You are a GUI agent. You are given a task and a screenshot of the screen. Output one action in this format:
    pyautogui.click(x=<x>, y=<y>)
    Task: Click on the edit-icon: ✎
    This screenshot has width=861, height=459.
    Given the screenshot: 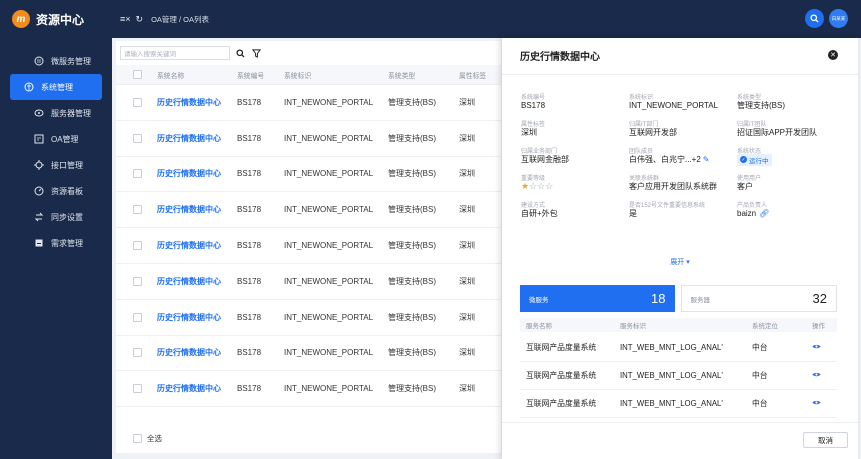 What is the action you would take?
    pyautogui.click(x=706, y=159)
    